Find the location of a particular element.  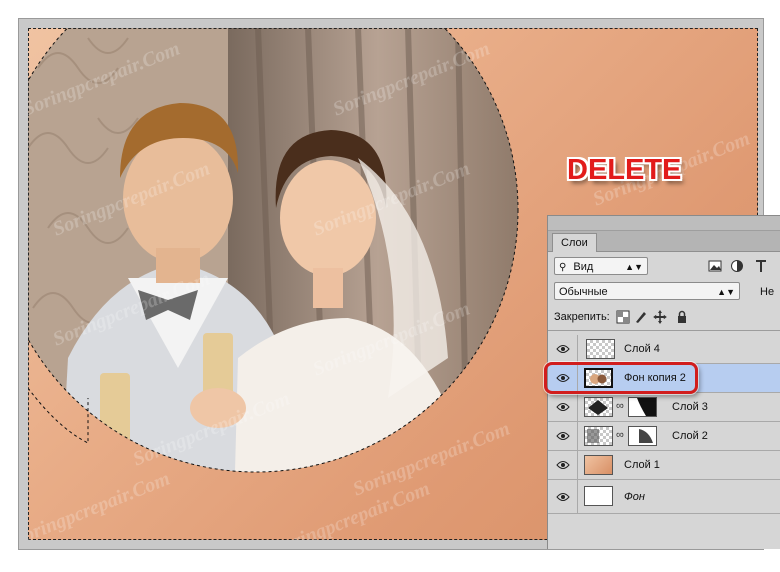

lock-label: Закрепить: is located at coordinates (582, 317).